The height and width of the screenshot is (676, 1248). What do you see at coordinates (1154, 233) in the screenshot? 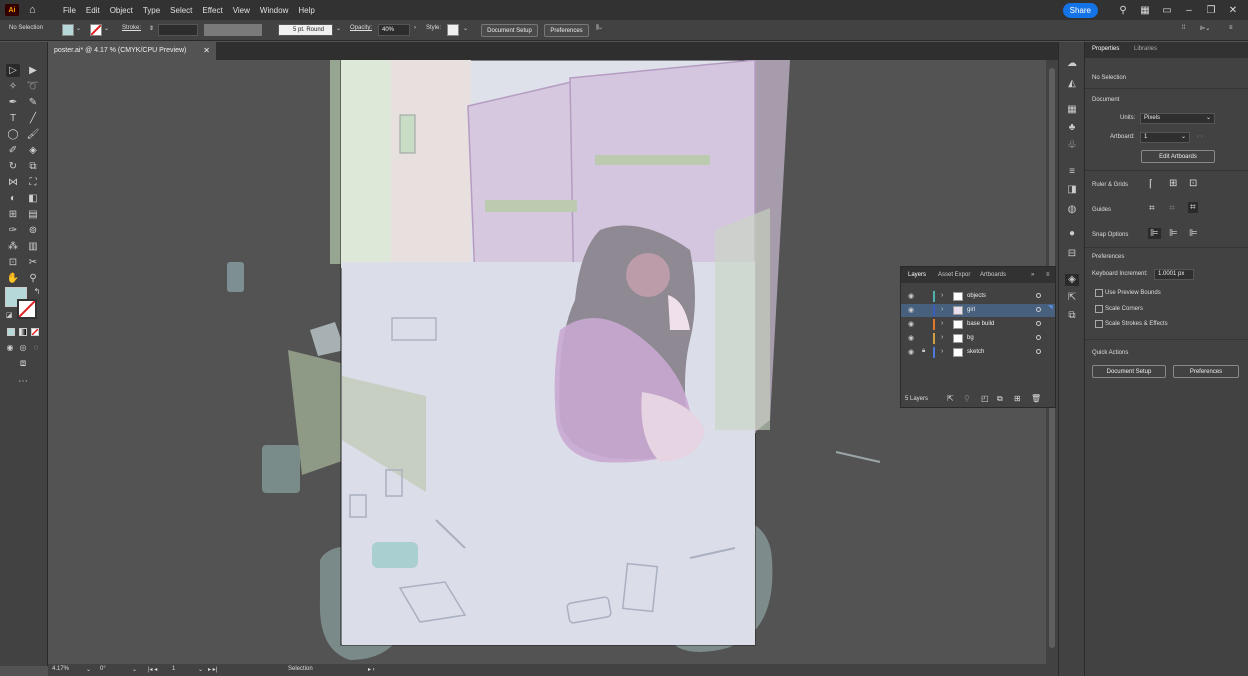
I see `snap-to-point-icon: ⊫` at bounding box center [1154, 233].